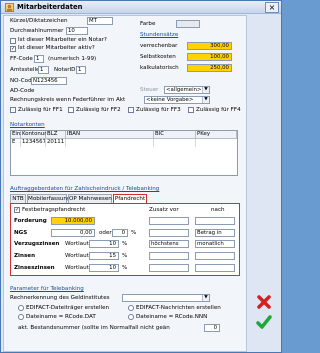 Image resolution: width=320 pixels, height=353 pixels. I want to click on action-bar, so click(264, 183).